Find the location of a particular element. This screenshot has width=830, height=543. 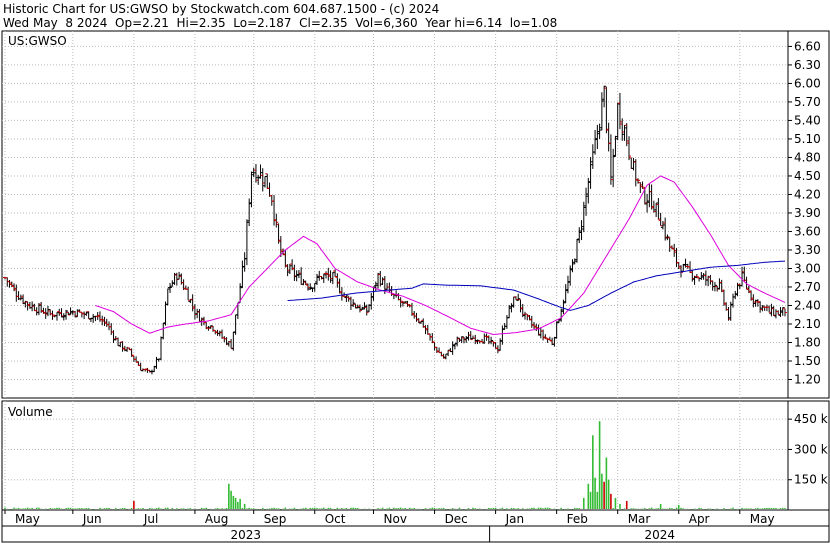

price-tick-label: 1.80 is located at coordinates (807, 342).